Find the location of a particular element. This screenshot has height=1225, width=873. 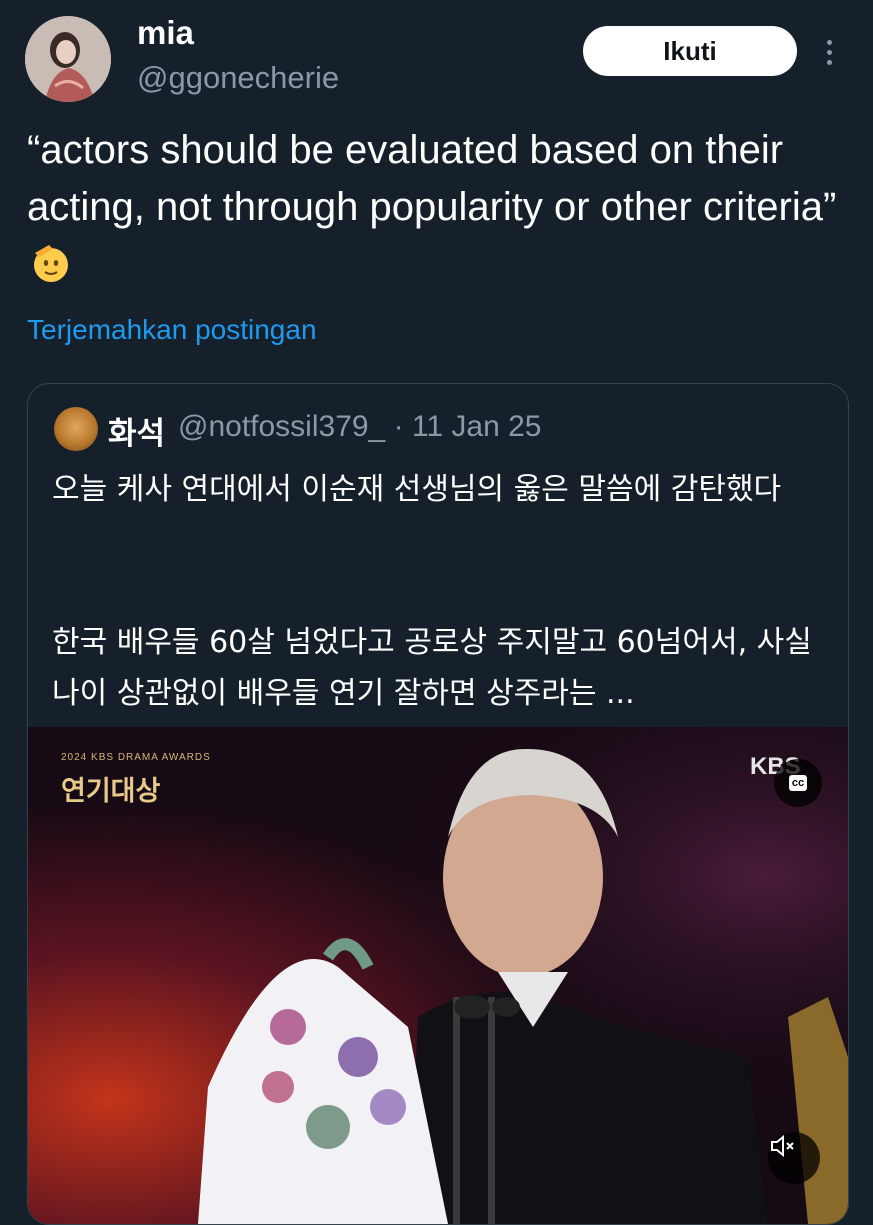

translate-post-link: Terjemahkan postingan is located at coordinates (172, 330).